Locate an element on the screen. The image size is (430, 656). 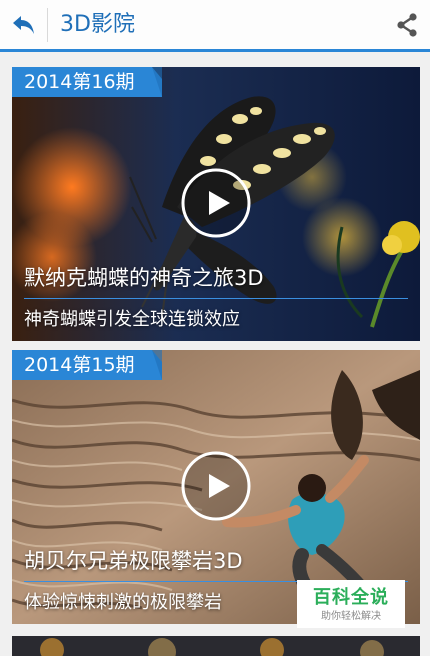
share-icon is located at coordinates (407, 25).